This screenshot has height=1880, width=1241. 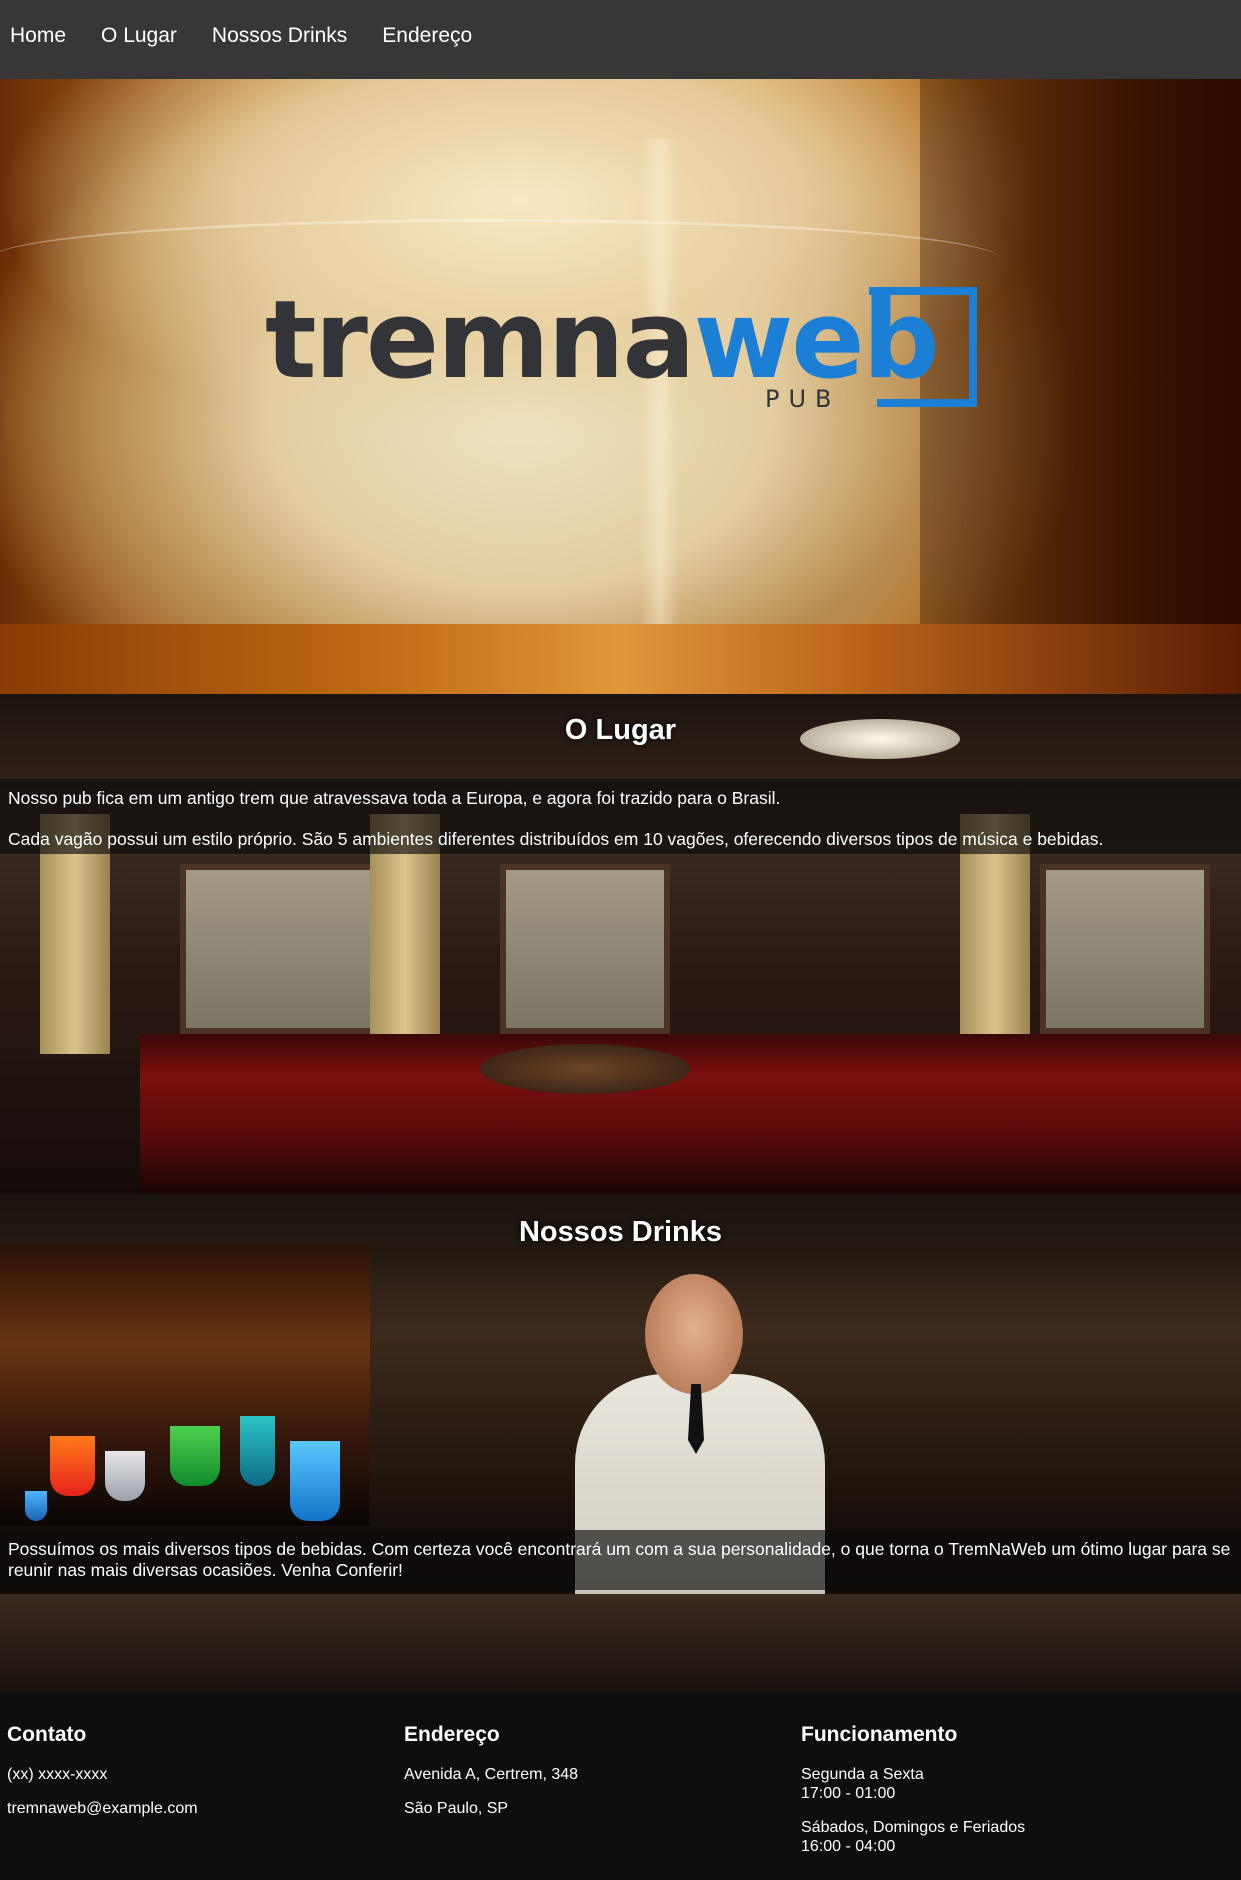 I want to click on top-navigation: Home O Lugar Nossos Drinks Endereço, so click(x=620, y=39).